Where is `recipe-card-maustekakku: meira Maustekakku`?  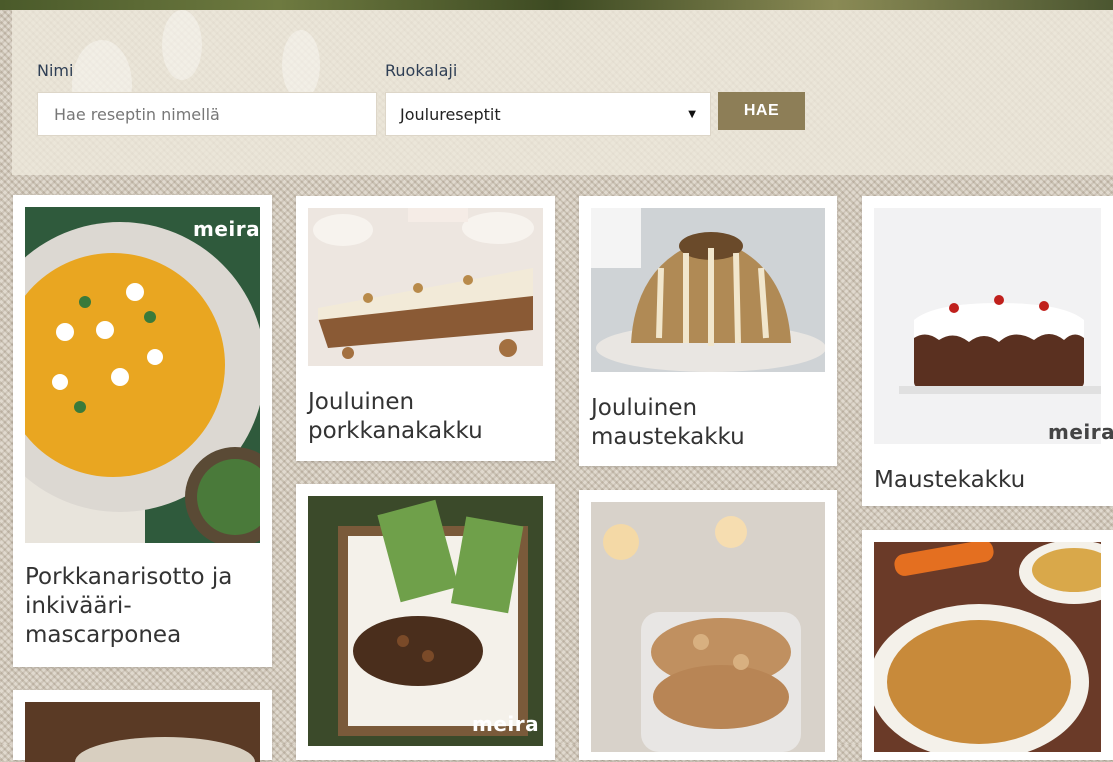 recipe-card-maustekakku: meira Maustekakku is located at coordinates (987, 351).